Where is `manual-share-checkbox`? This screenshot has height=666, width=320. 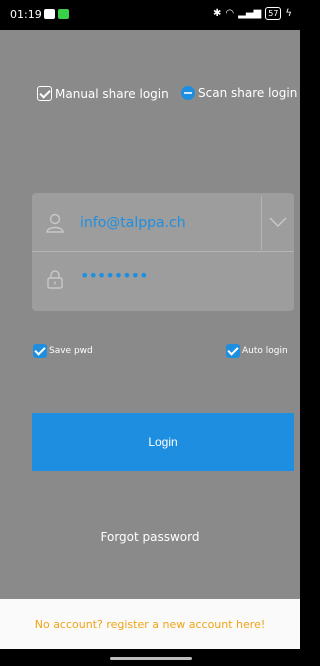 manual-share-checkbox is located at coordinates (44, 93).